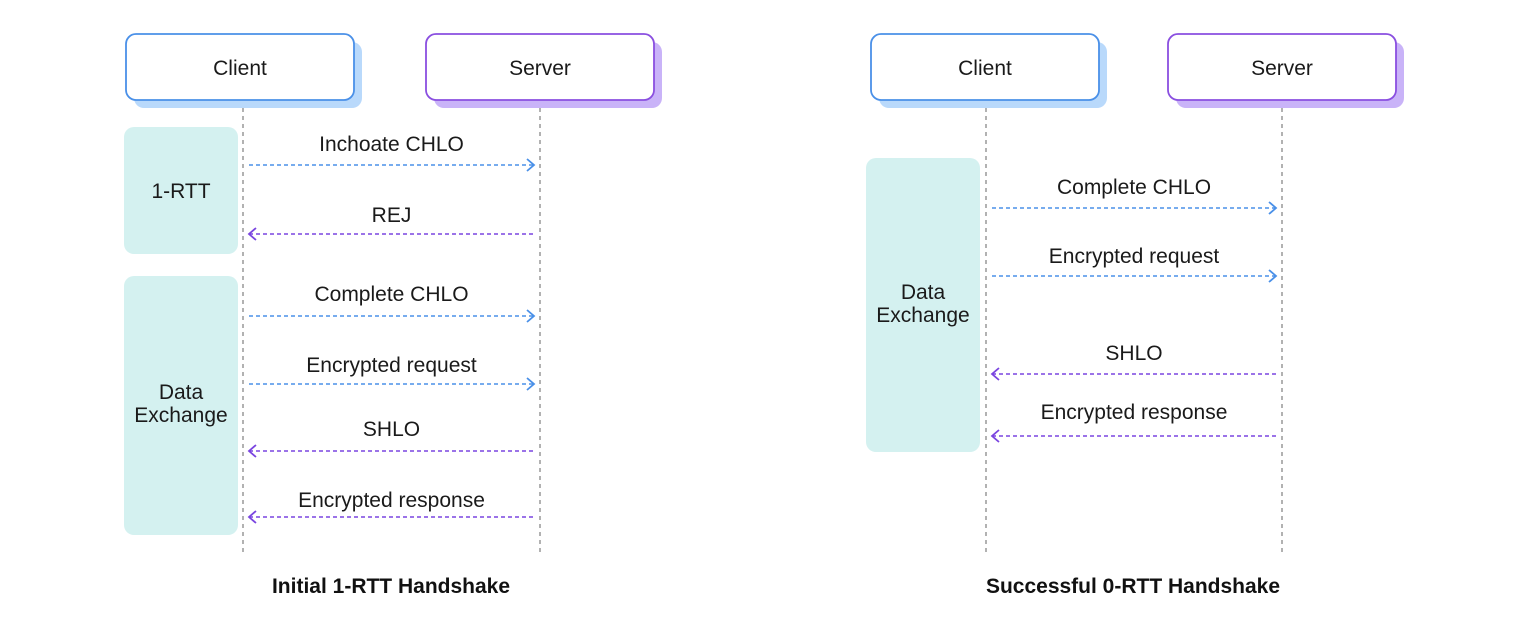  I want to click on message-arrow: REJ, so click(390, 222).